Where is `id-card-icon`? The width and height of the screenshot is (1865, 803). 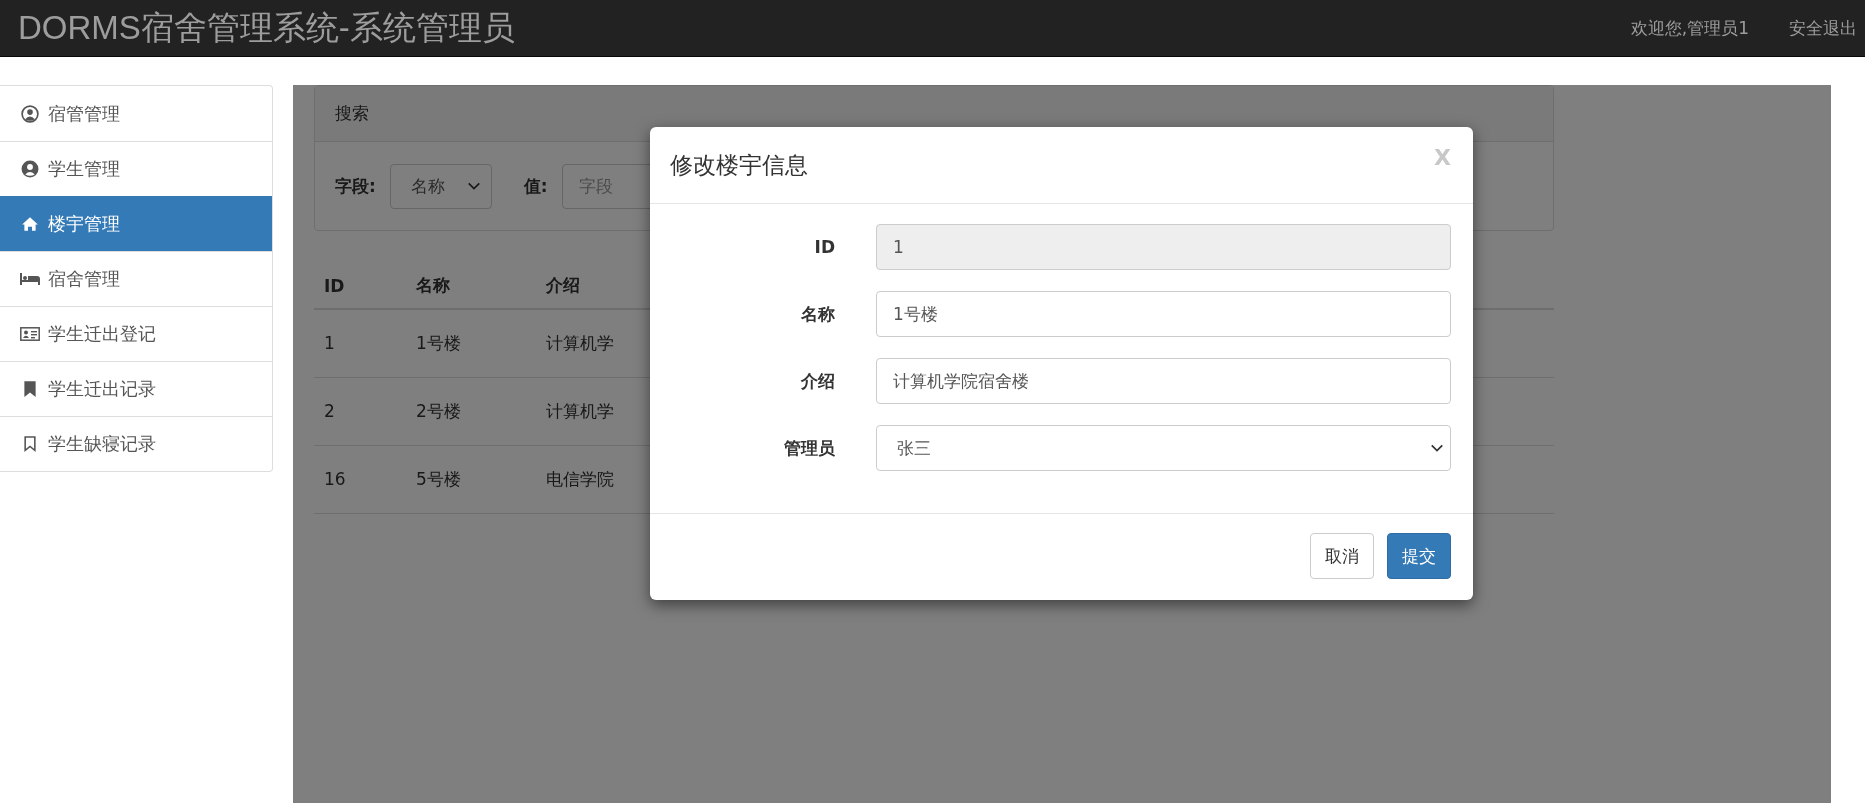
id-card-icon is located at coordinates (30, 334).